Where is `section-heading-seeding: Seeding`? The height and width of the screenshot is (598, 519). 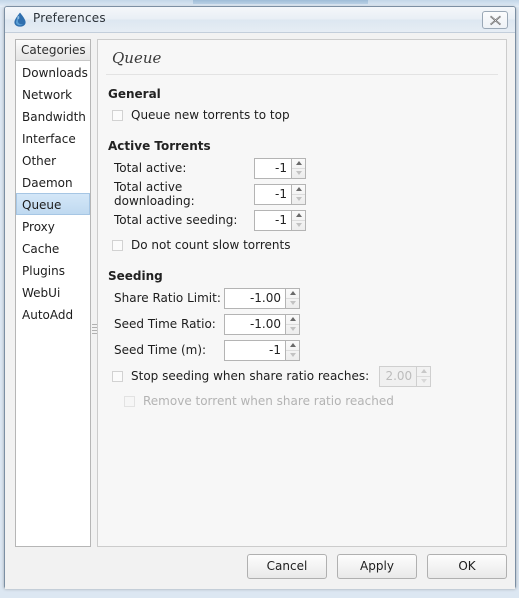 section-heading-seeding: Seeding is located at coordinates (135, 276).